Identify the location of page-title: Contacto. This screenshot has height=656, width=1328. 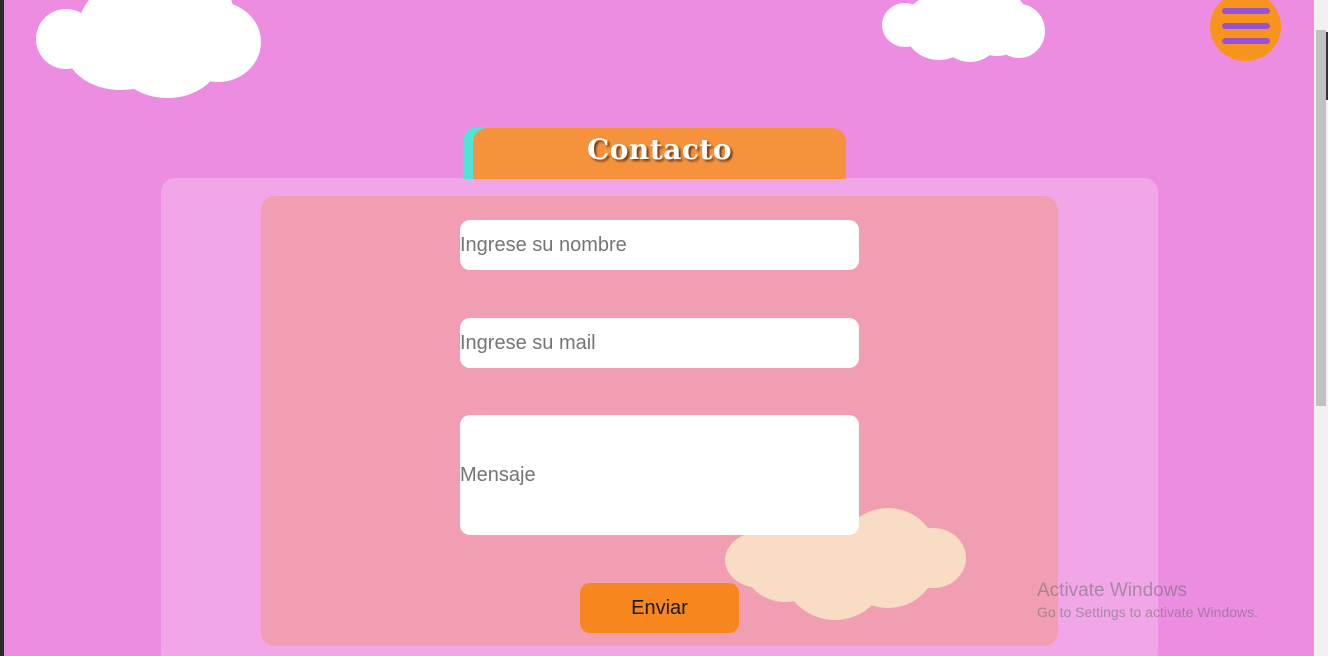
(659, 149).